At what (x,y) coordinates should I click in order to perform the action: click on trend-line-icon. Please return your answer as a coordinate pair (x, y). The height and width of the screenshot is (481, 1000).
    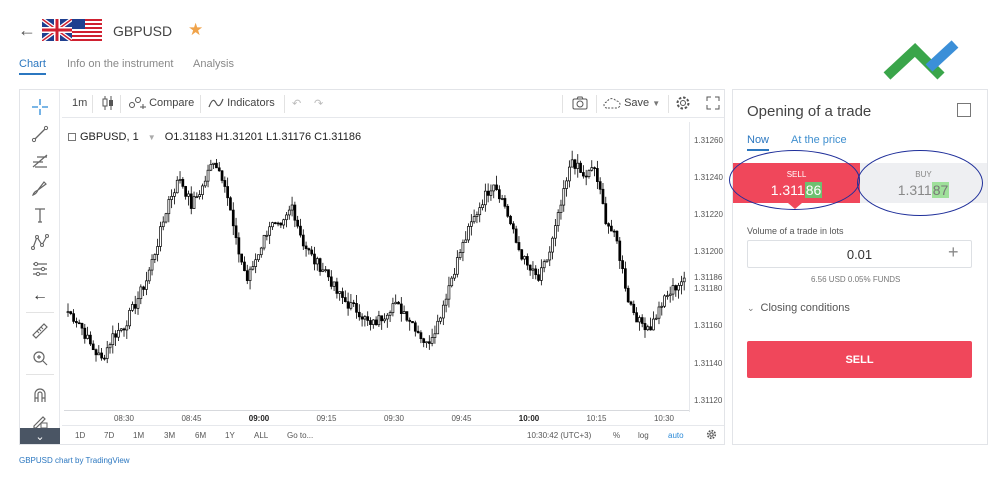
    Looking at the image, I should click on (40, 134).